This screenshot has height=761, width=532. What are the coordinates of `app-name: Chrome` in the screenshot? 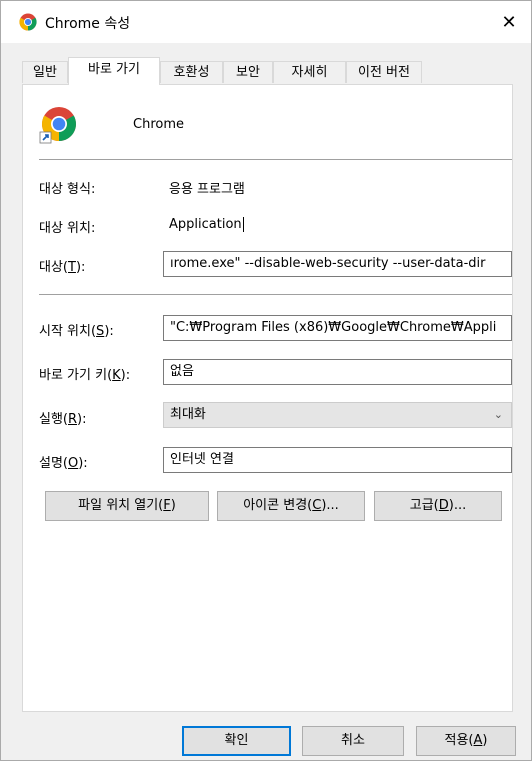 It's located at (158, 124).